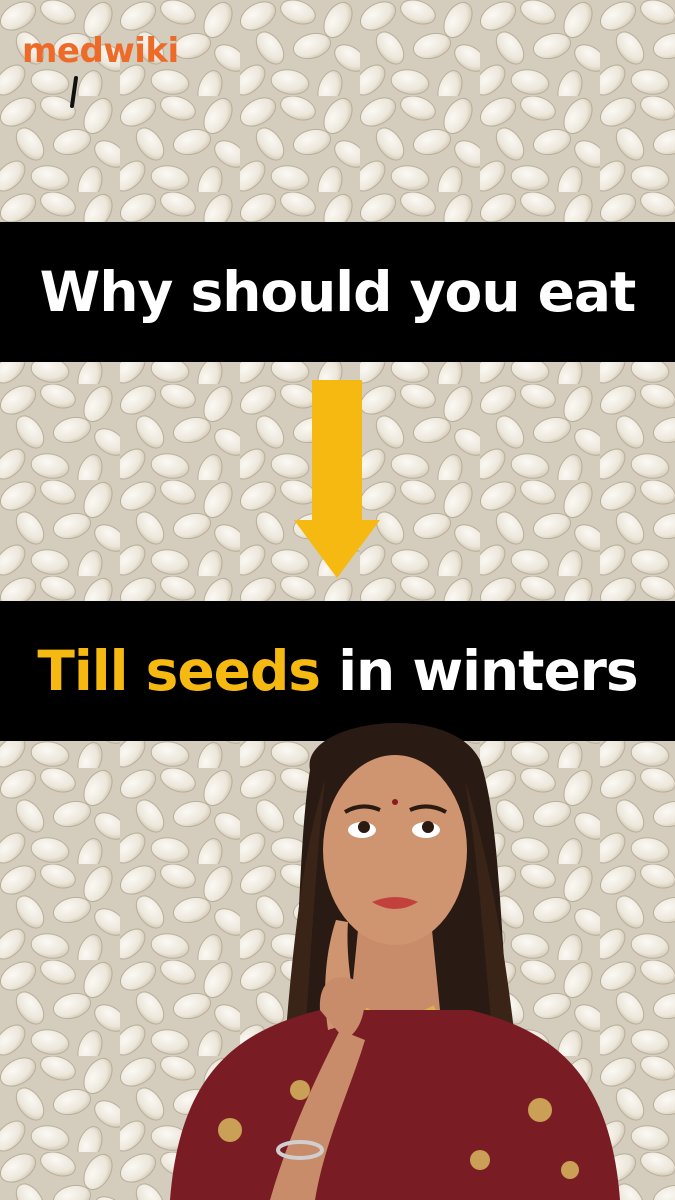 This screenshot has height=1200, width=675. Describe the element at coordinates (337, 479) in the screenshot. I see `down-arrow-icon` at that location.